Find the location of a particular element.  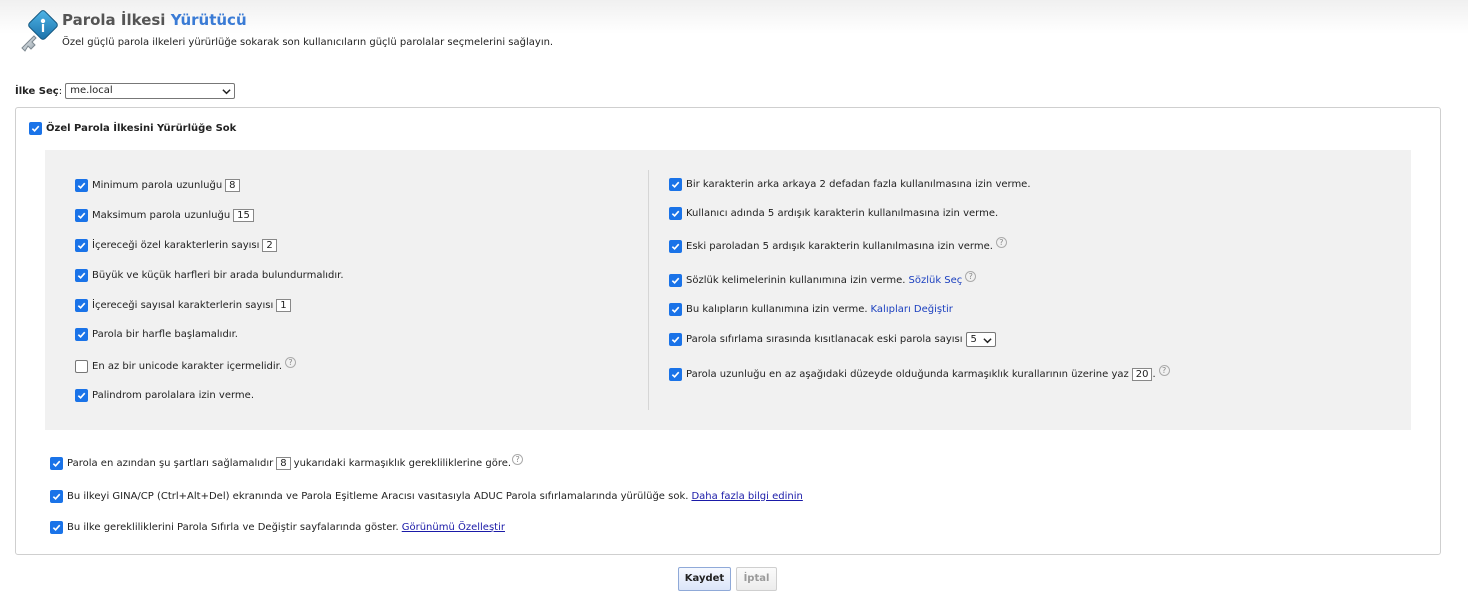

numeric-chars-input: 1 is located at coordinates (283, 305).